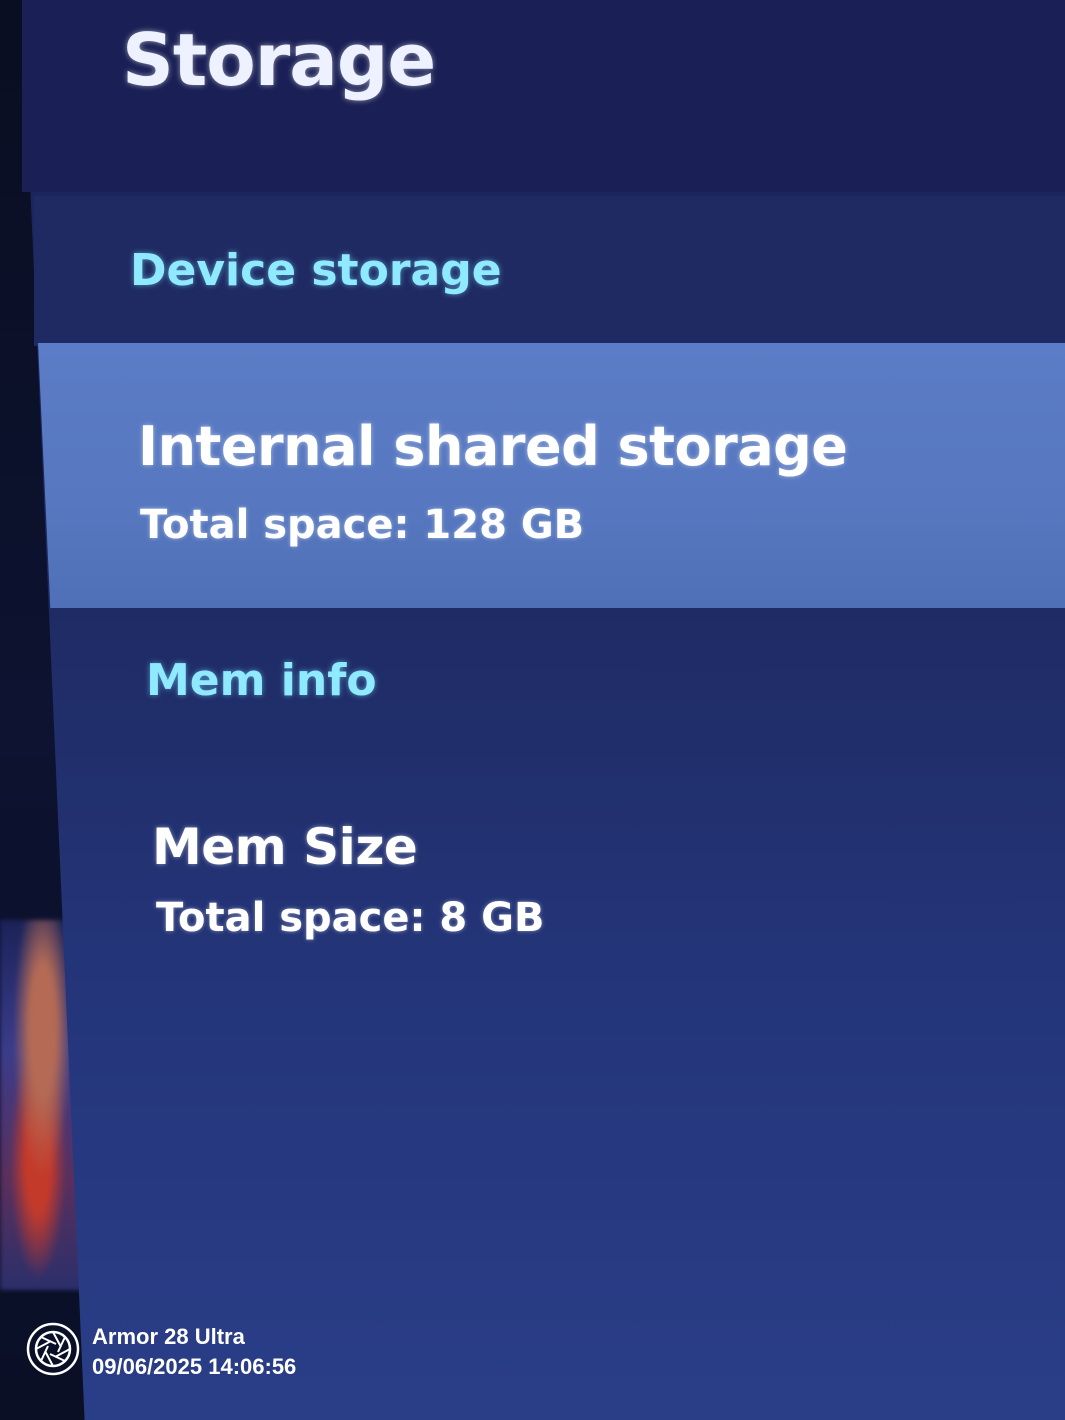  I want to click on section-header-device-storage: Device storage, so click(316, 270).